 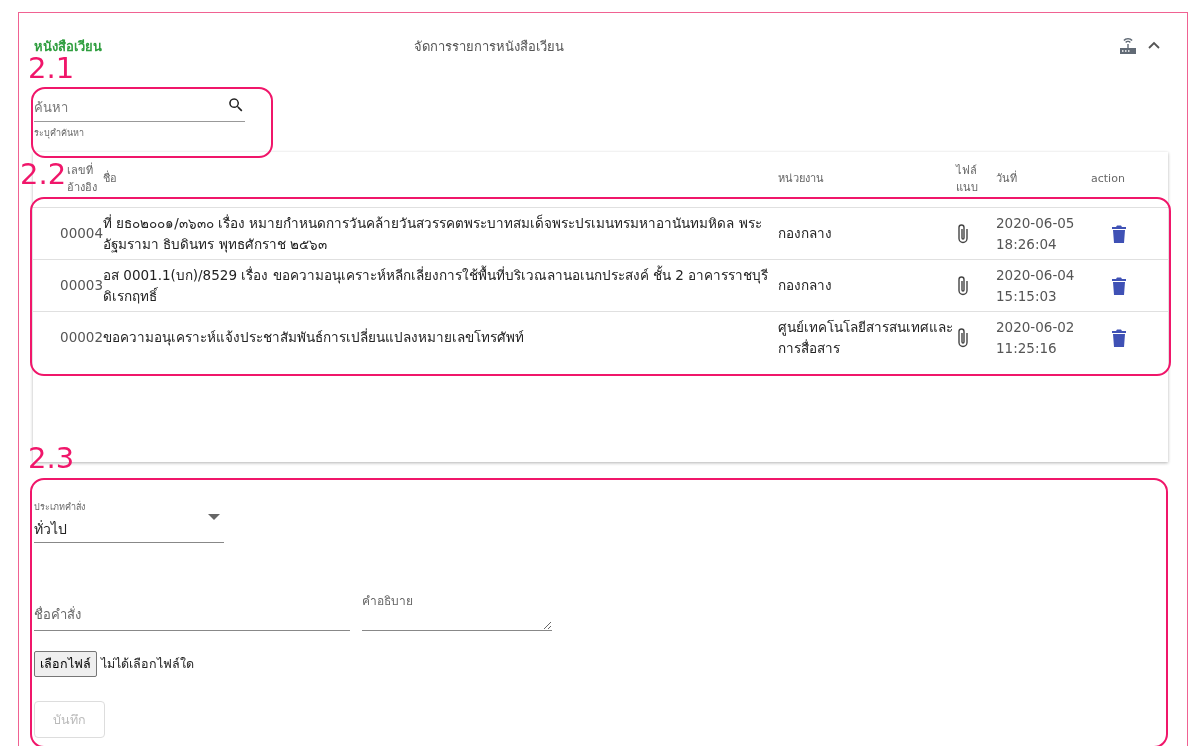 What do you see at coordinates (967, 179) in the screenshot?
I see `column-header: ไฟล์แนบ` at bounding box center [967, 179].